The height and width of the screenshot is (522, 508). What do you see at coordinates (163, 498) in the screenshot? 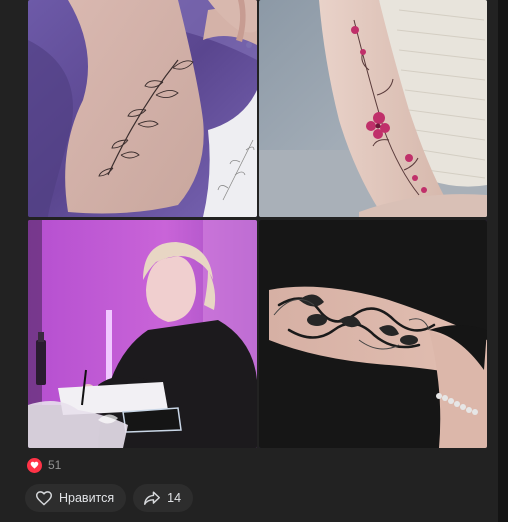
I see `share-button: 14` at bounding box center [163, 498].